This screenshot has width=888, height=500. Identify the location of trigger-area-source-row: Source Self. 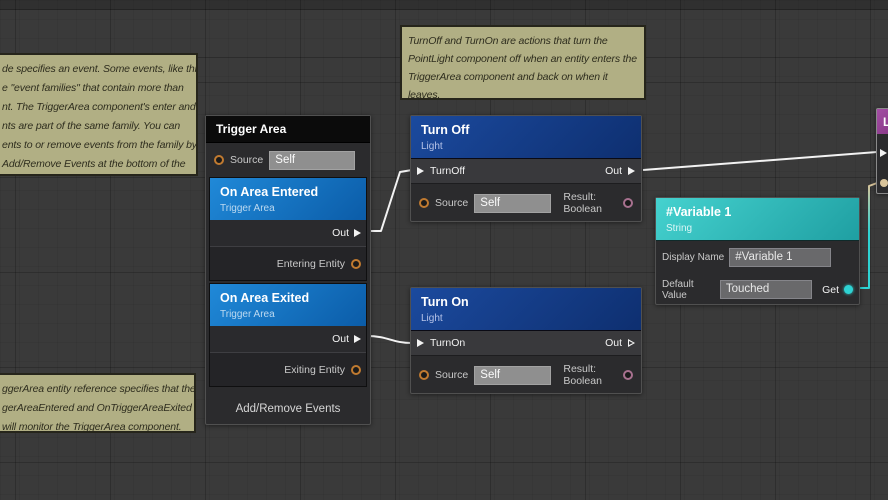
(288, 160).